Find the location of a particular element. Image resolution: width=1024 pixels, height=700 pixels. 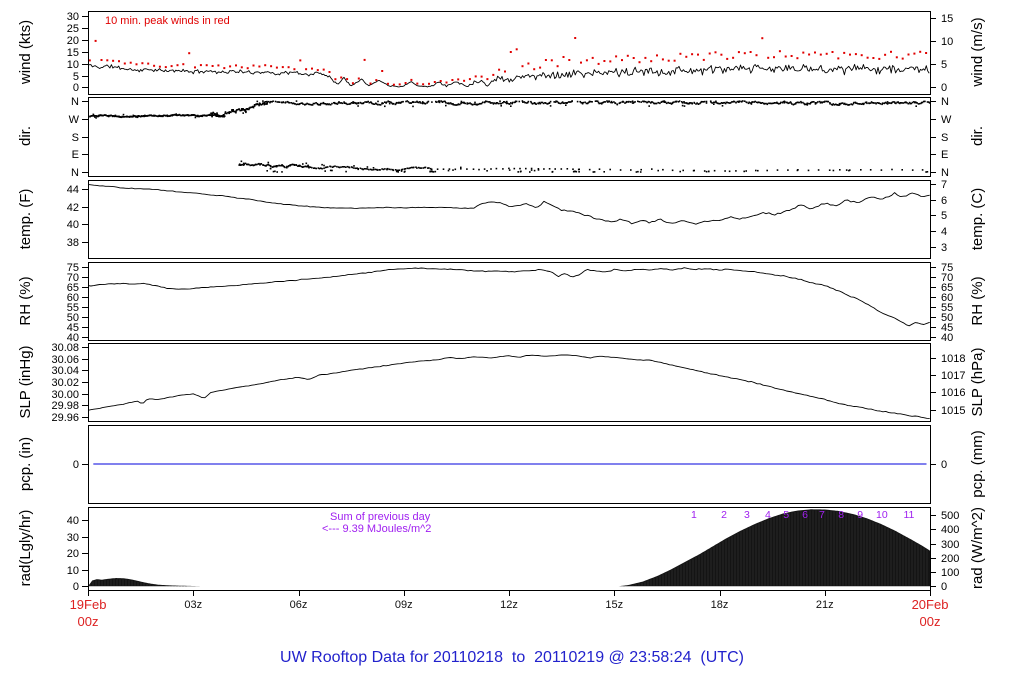

y-tick-label-right: 4 is located at coordinates (944, 232).